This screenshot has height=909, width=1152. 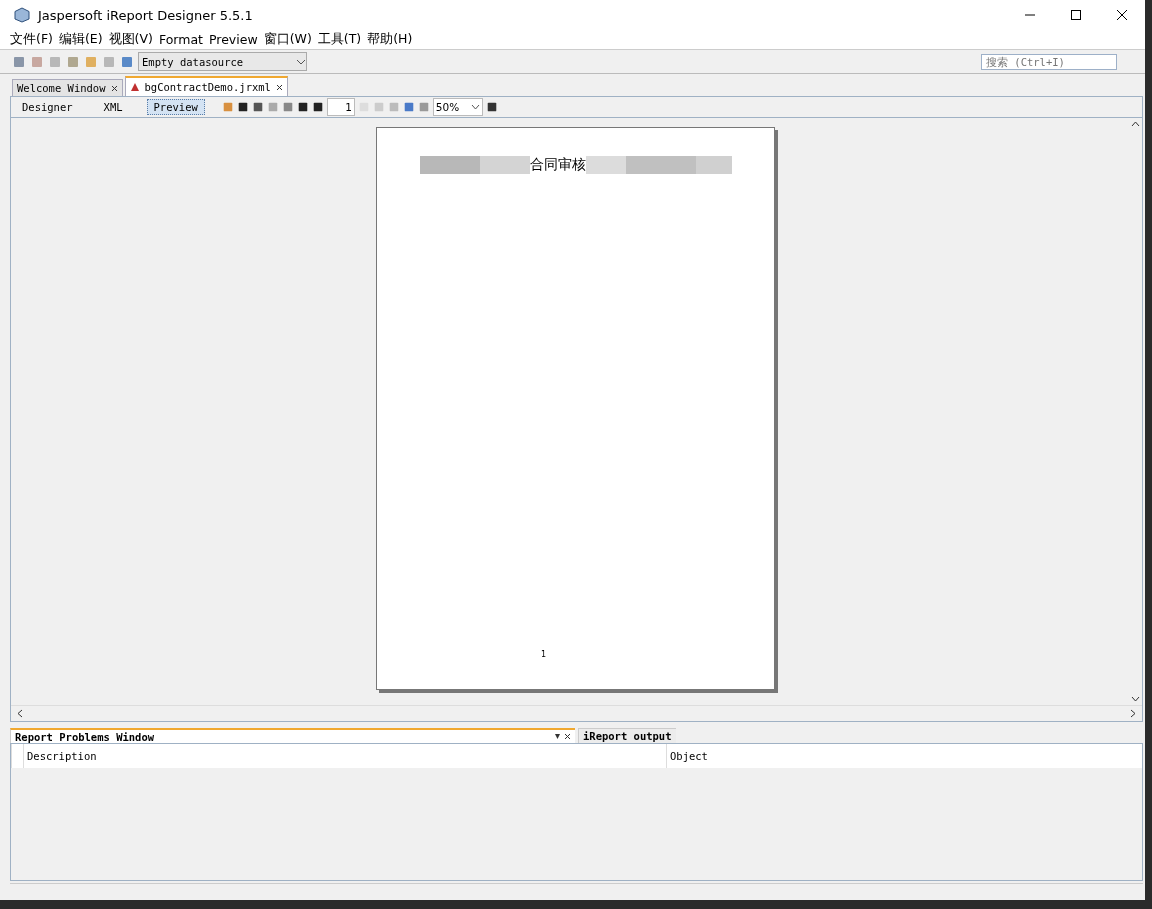 What do you see at coordinates (20, 713) in the screenshot?
I see `chevron-left-icon` at bounding box center [20, 713].